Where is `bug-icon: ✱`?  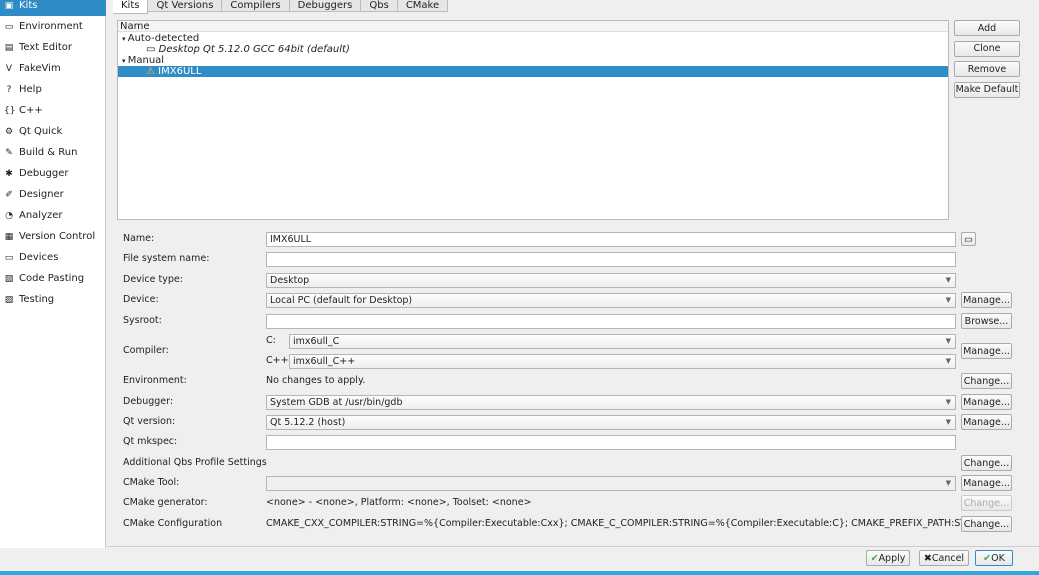
bug-icon: ✱ is located at coordinates (9, 173).